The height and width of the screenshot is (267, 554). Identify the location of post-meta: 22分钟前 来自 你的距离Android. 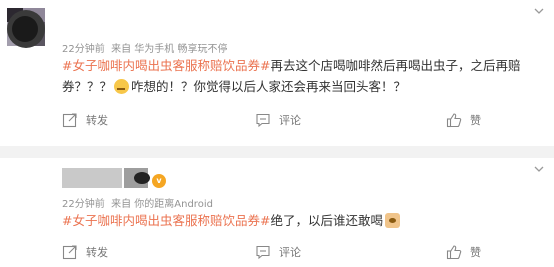
(137, 204).